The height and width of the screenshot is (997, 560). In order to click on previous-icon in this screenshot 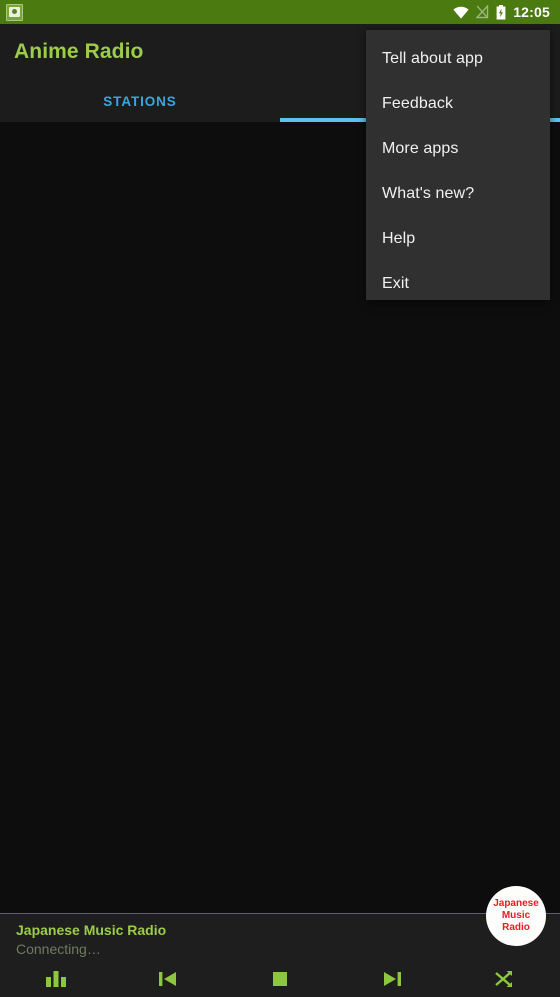, I will do `click(167, 978)`.